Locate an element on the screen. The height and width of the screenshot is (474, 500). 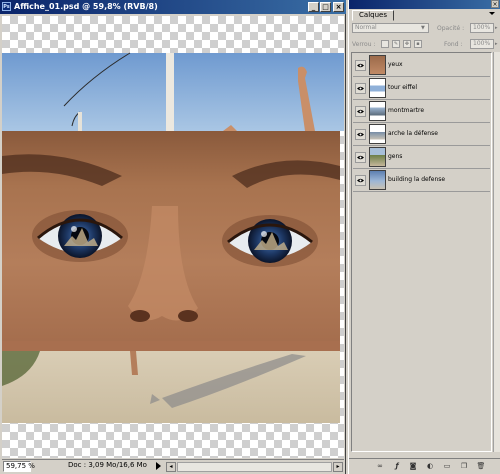
fill-label: Fond : is located at coordinates (453, 44).